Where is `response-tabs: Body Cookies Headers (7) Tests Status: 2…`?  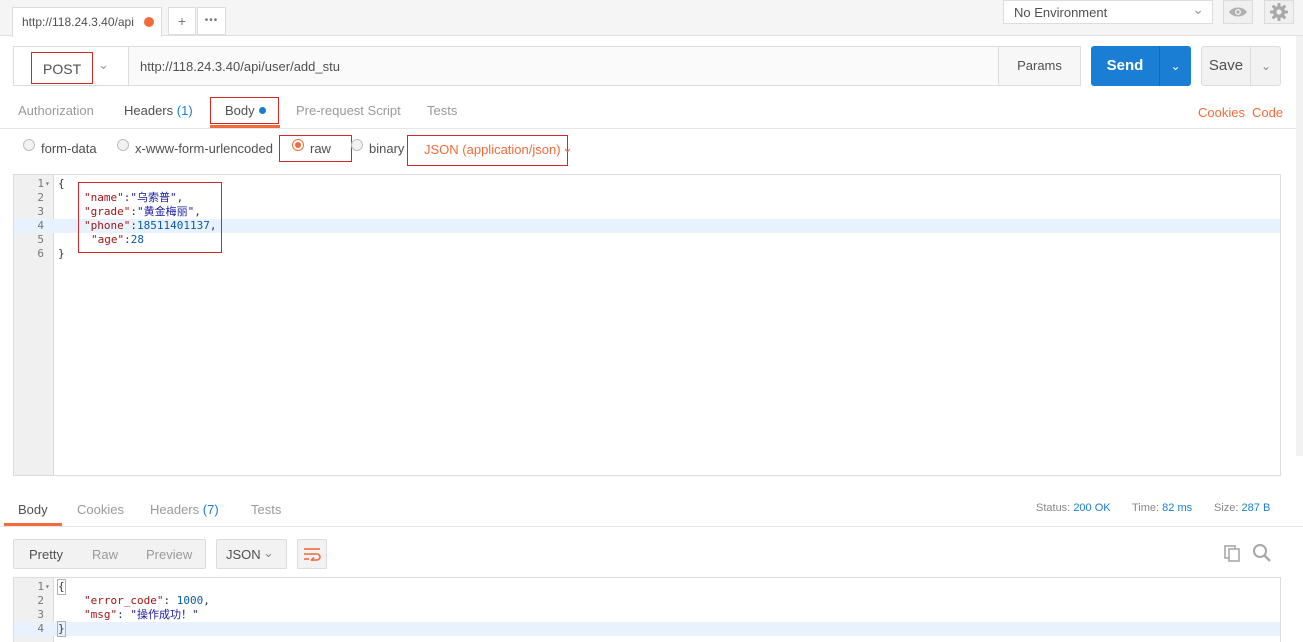 response-tabs: Body Cookies Headers (7) Tests Status: 2… is located at coordinates (651, 507).